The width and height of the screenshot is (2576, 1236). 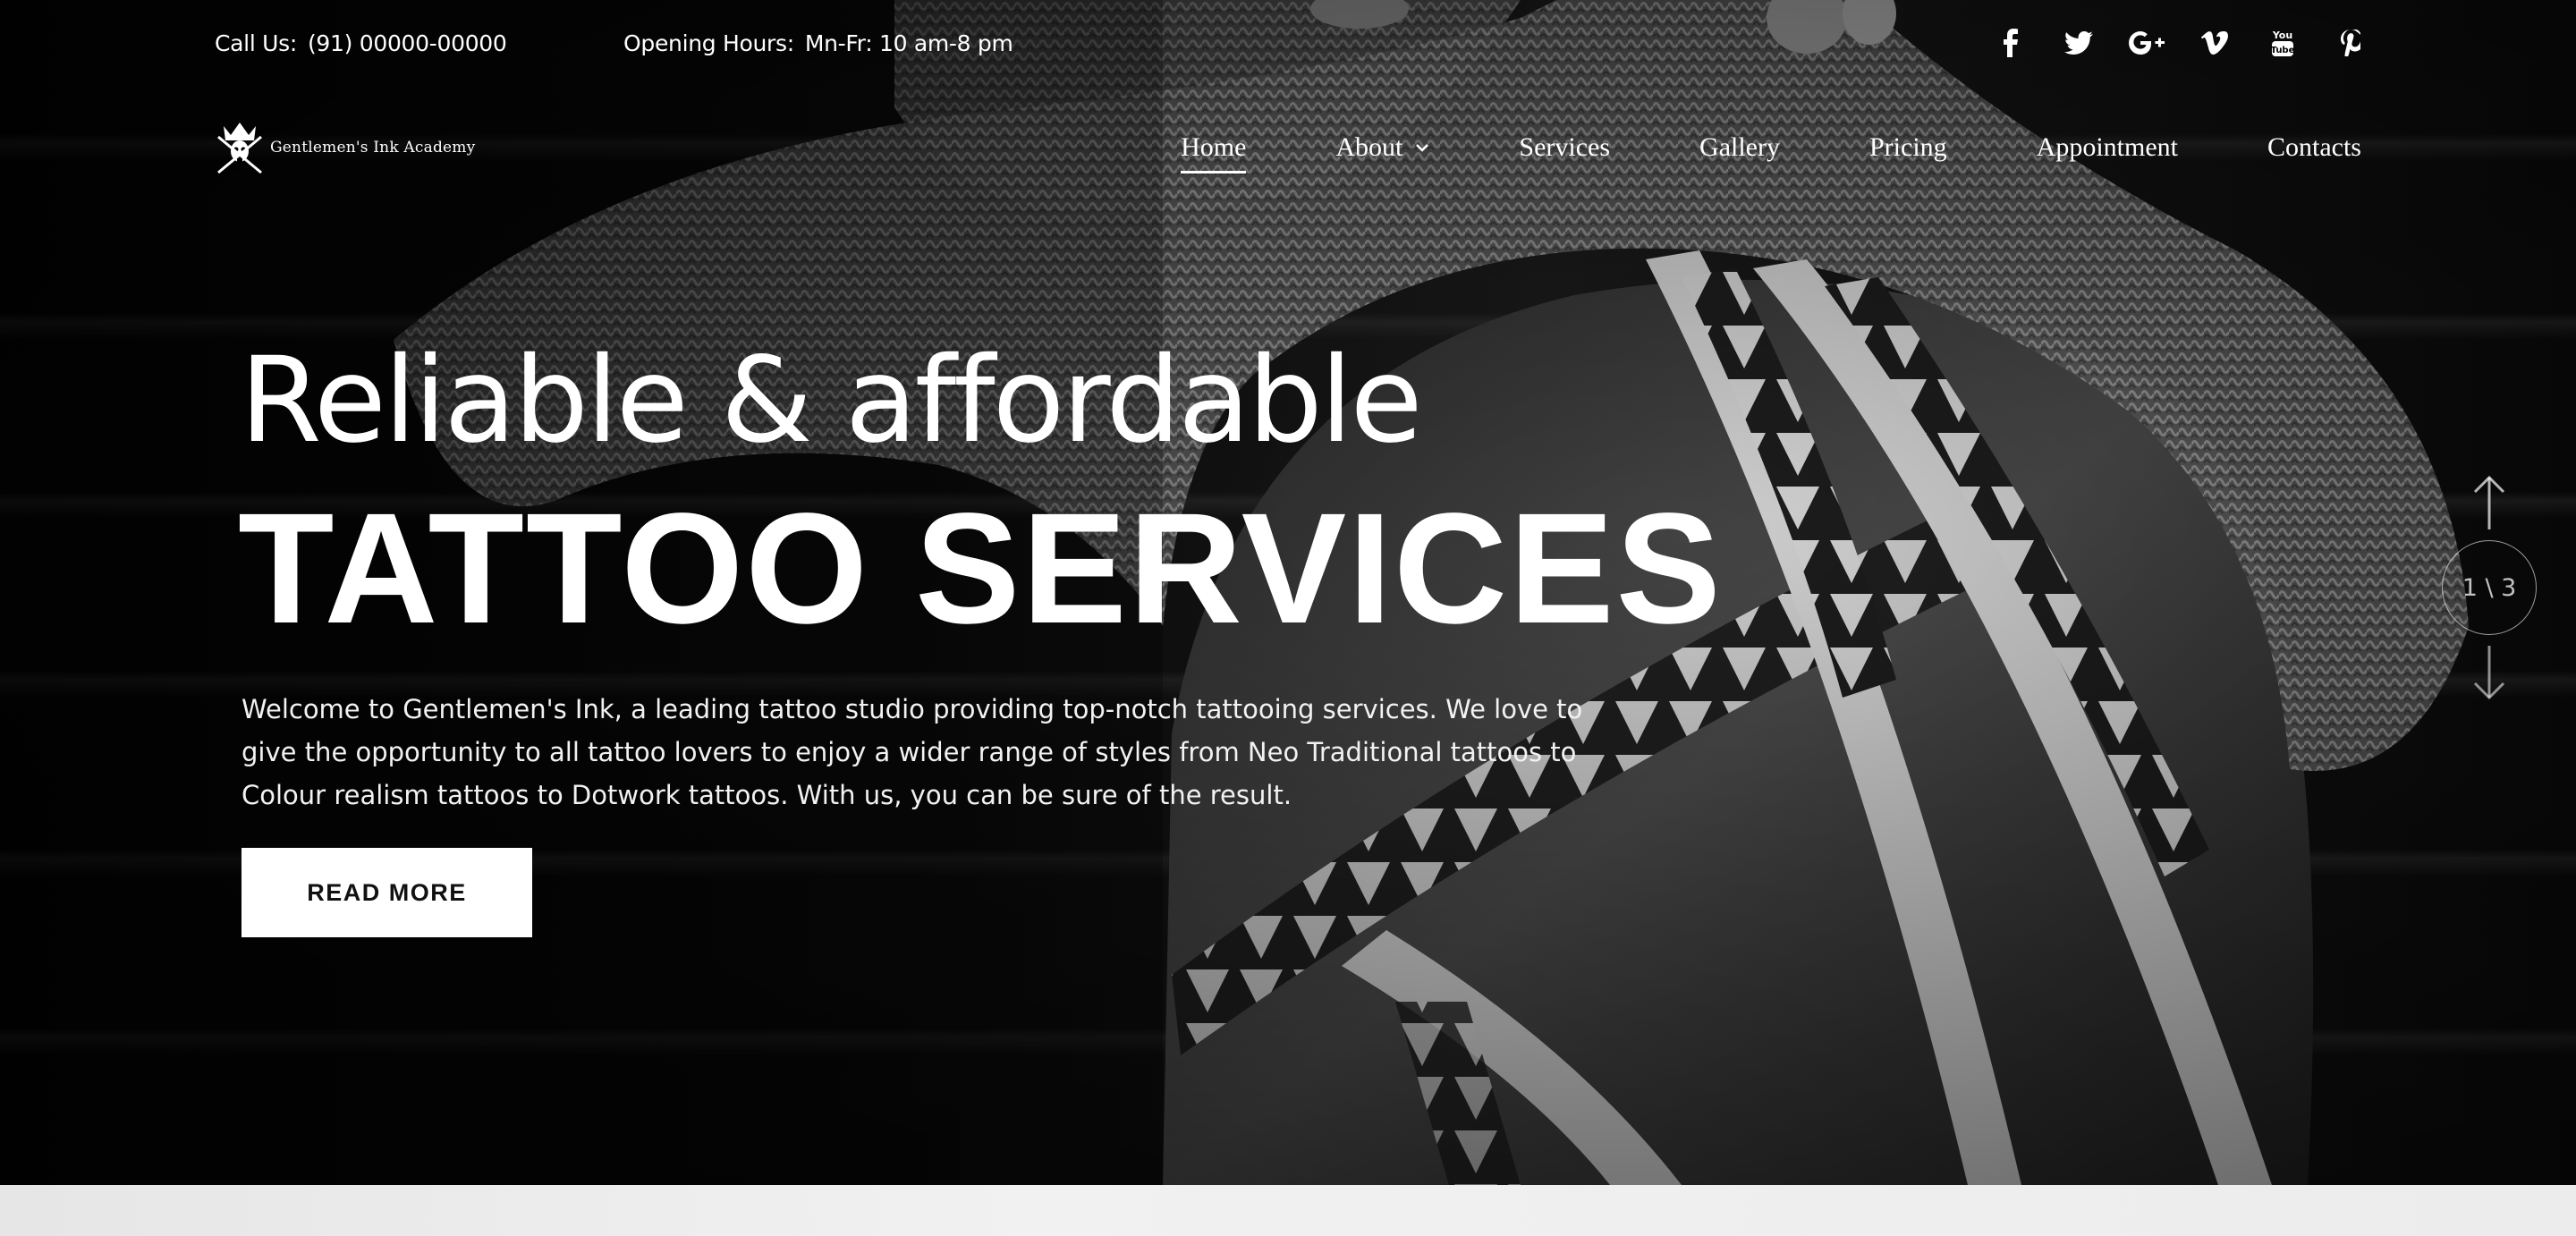 I want to click on slide-counter: 1 \ 3, so click(x=2489, y=588).